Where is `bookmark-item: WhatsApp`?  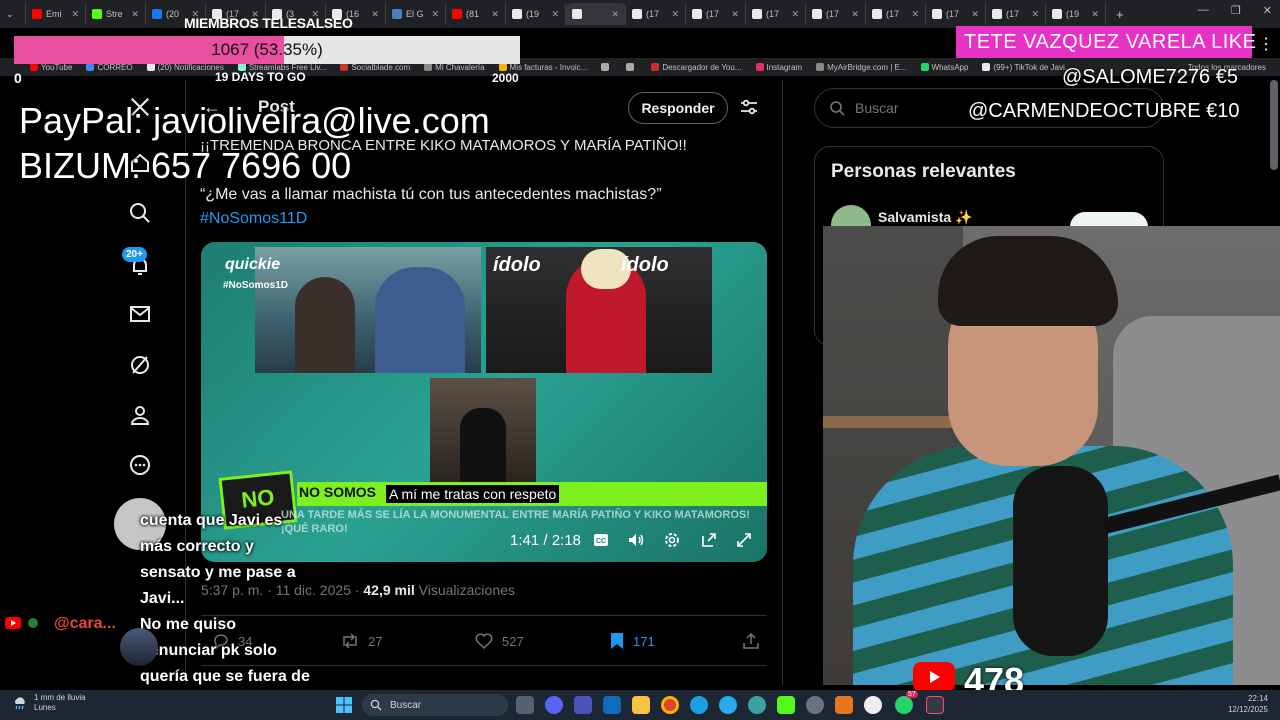 bookmark-item: WhatsApp is located at coordinates (944, 67).